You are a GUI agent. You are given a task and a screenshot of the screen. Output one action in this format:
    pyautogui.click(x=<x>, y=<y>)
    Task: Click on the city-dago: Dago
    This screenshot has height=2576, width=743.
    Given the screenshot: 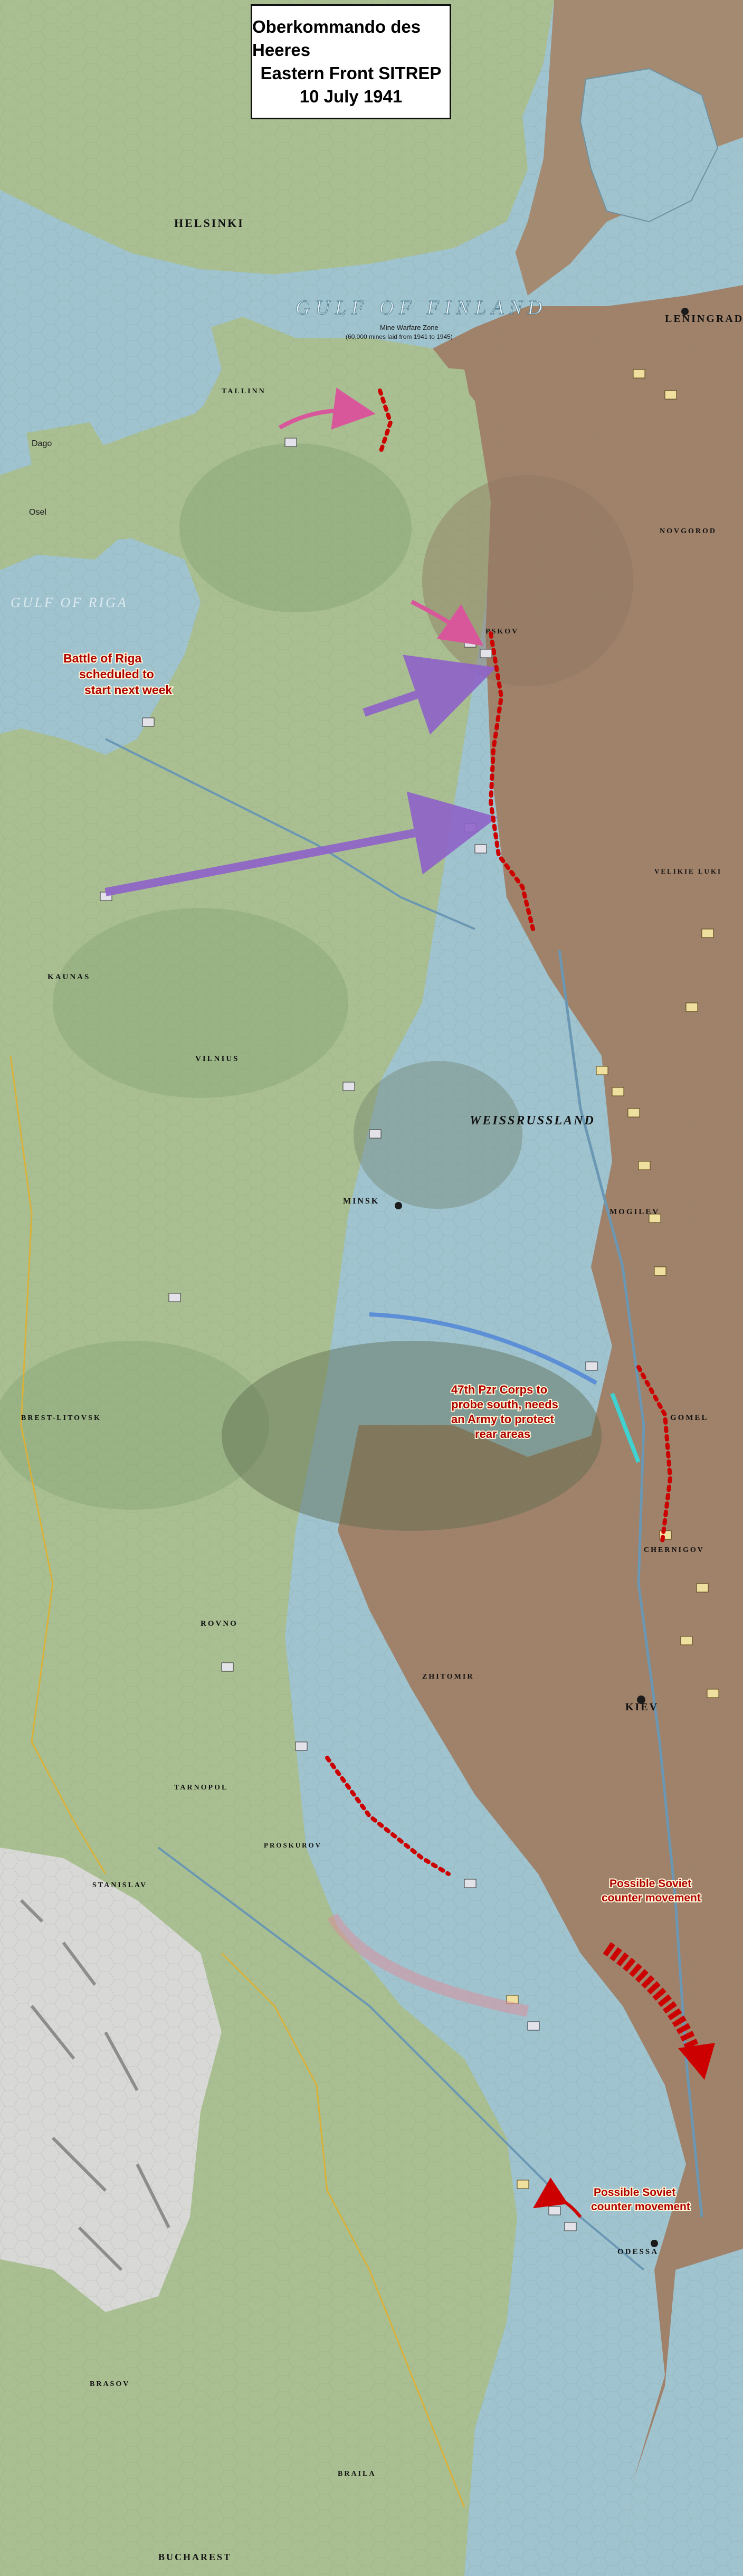 What is the action you would take?
    pyautogui.click(x=42, y=443)
    